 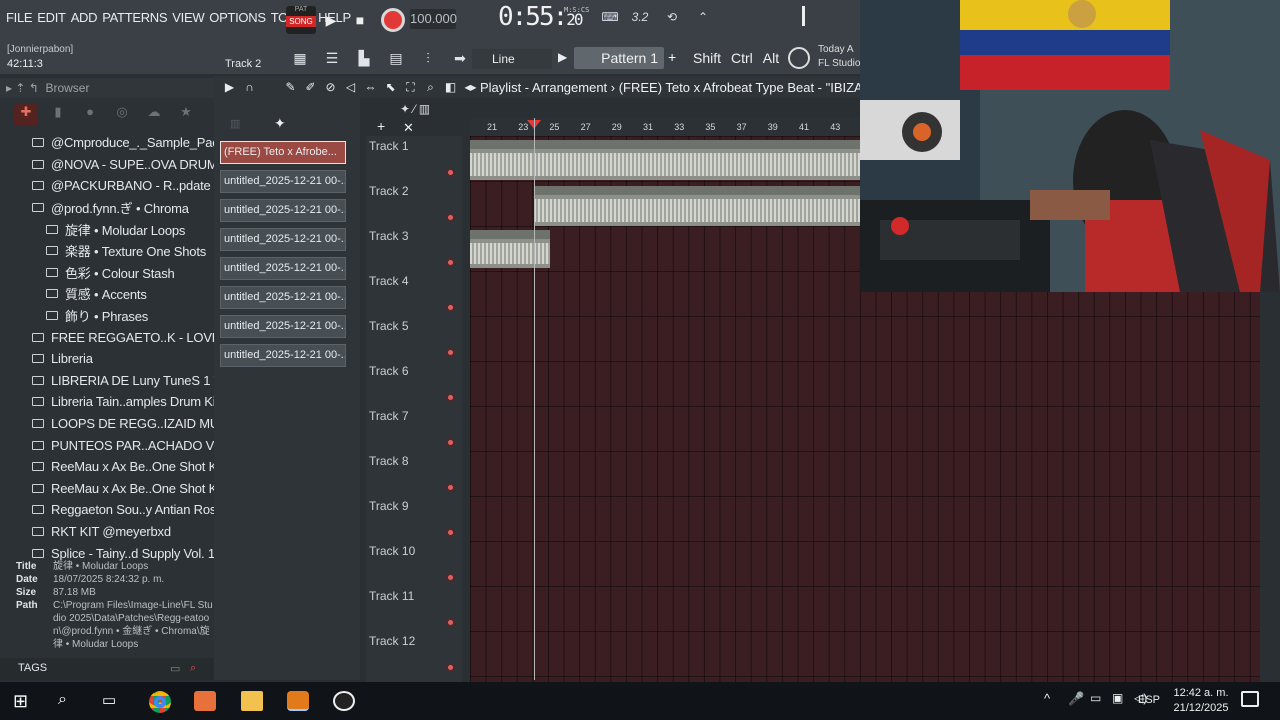 What do you see at coordinates (392, 551) in the screenshot?
I see `track-label: Track 10` at bounding box center [392, 551].